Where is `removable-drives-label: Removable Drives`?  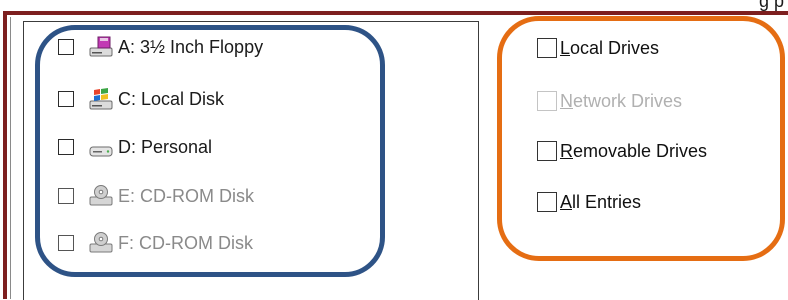 removable-drives-label: Removable Drives is located at coordinates (633, 151).